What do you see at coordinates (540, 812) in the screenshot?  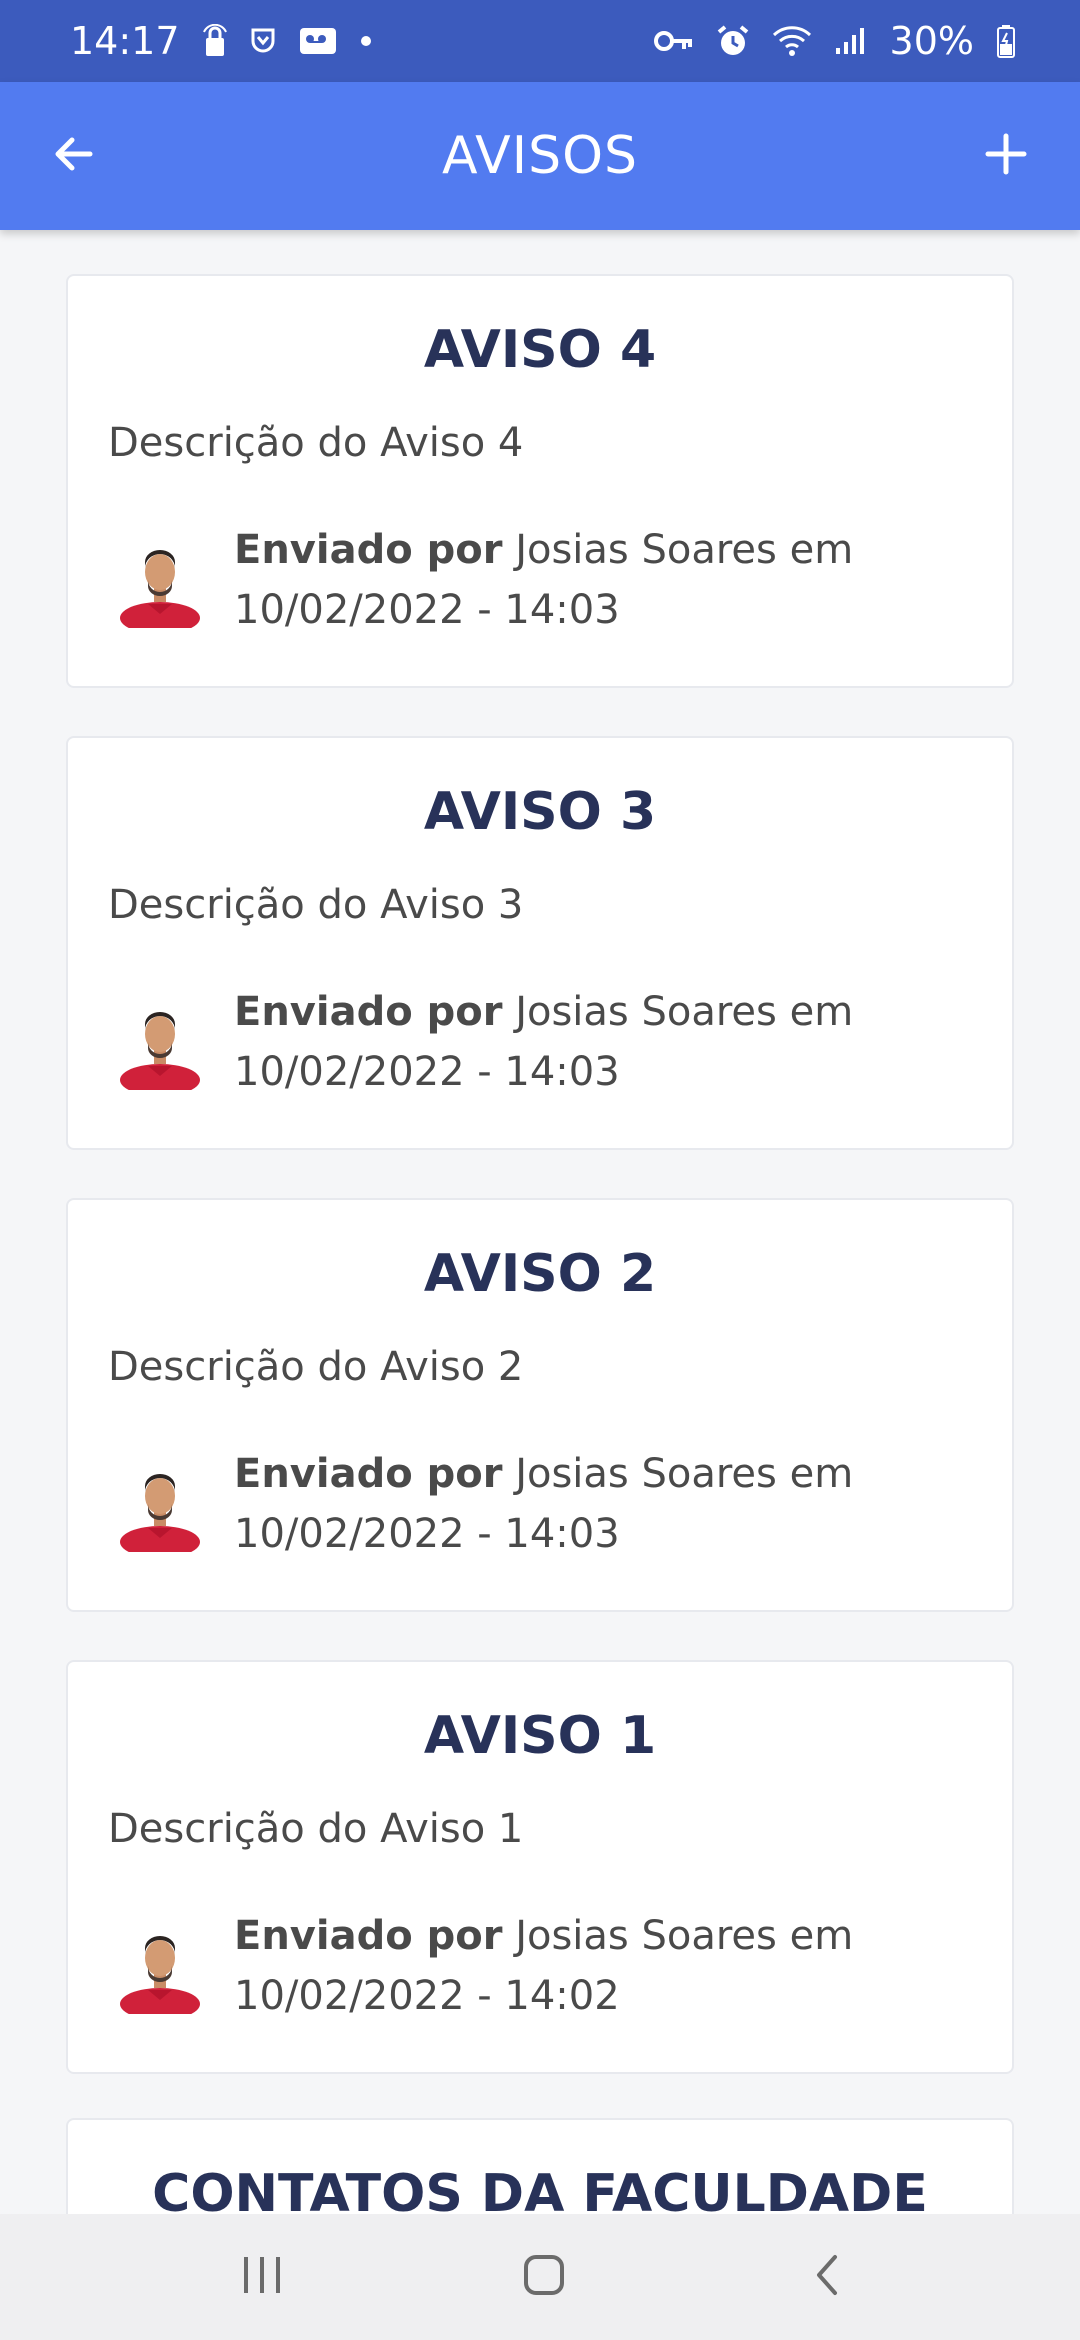 I see `notice-title: AVISO 3` at bounding box center [540, 812].